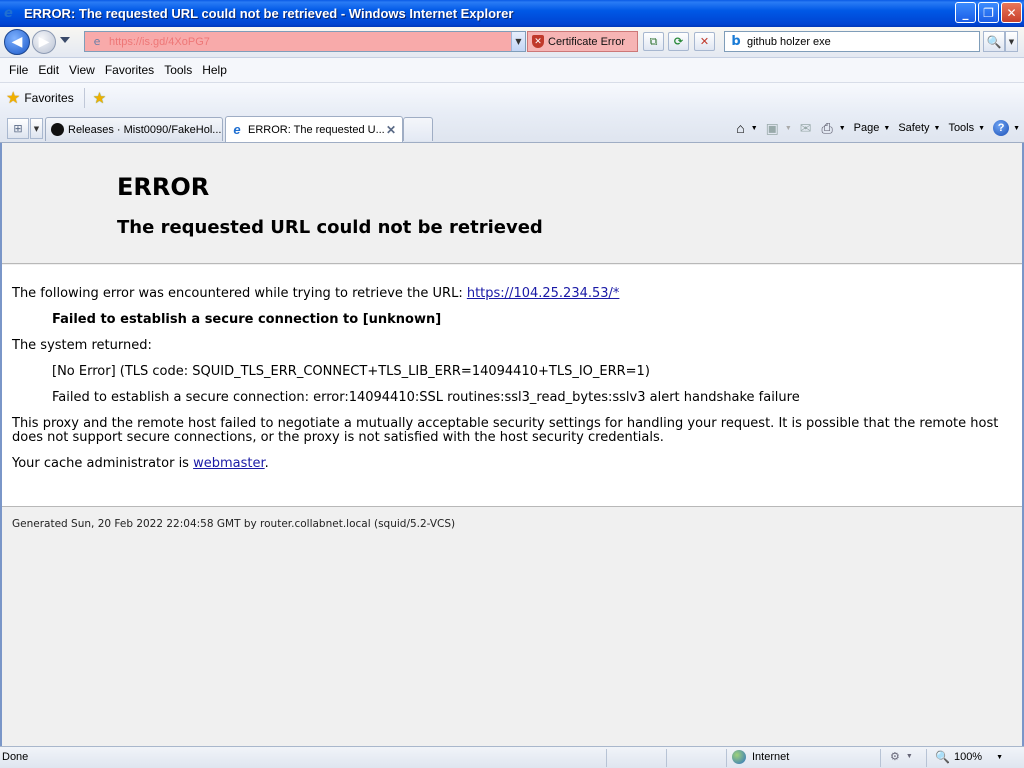  Describe the element at coordinates (57, 130) in the screenshot. I see `github-icon` at that location.